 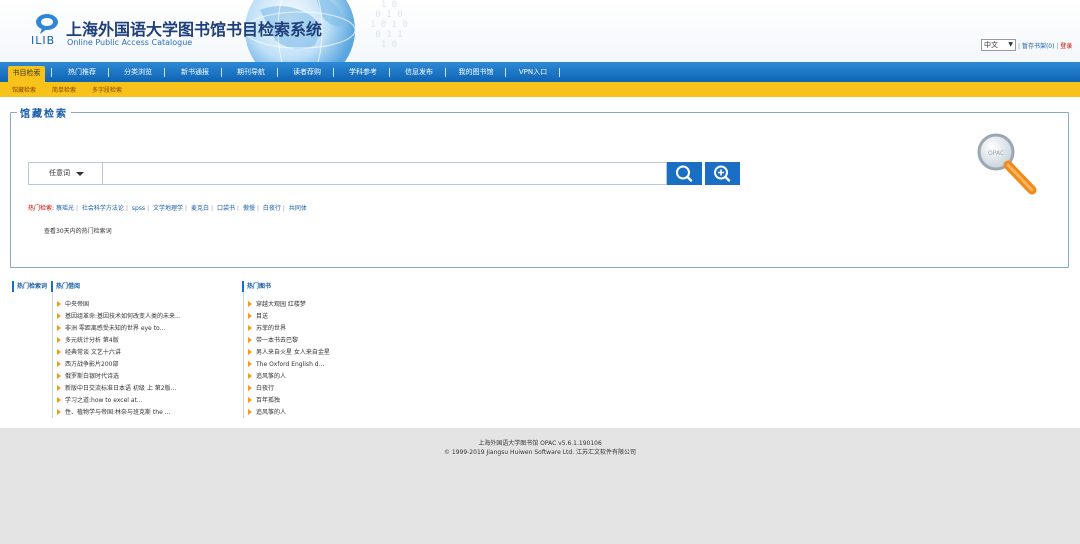 I want to click on search-button, so click(x=684, y=173).